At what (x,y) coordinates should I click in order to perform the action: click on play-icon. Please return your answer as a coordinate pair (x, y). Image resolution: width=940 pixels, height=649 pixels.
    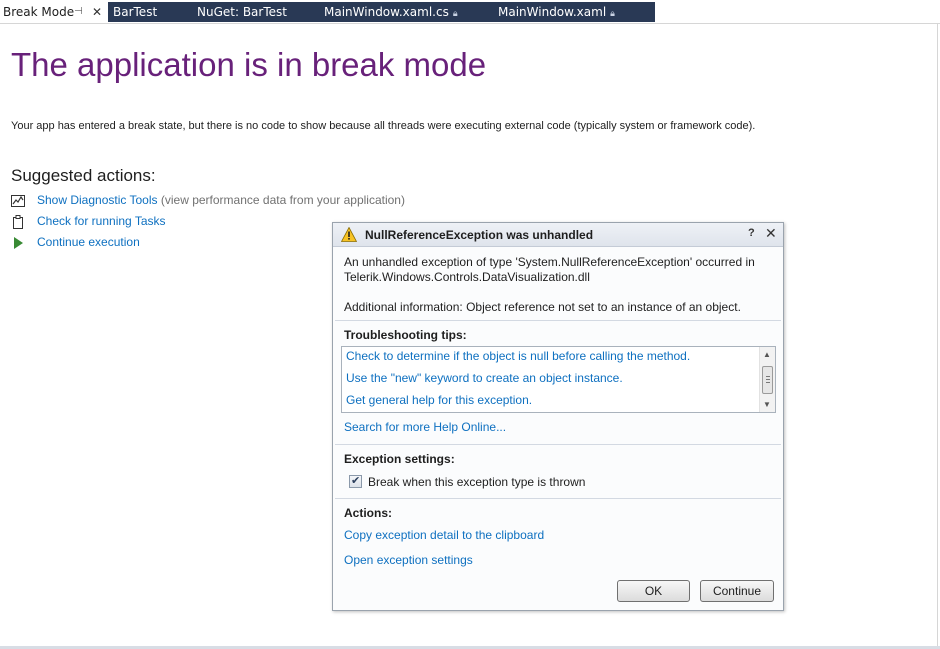
    Looking at the image, I should click on (18, 243).